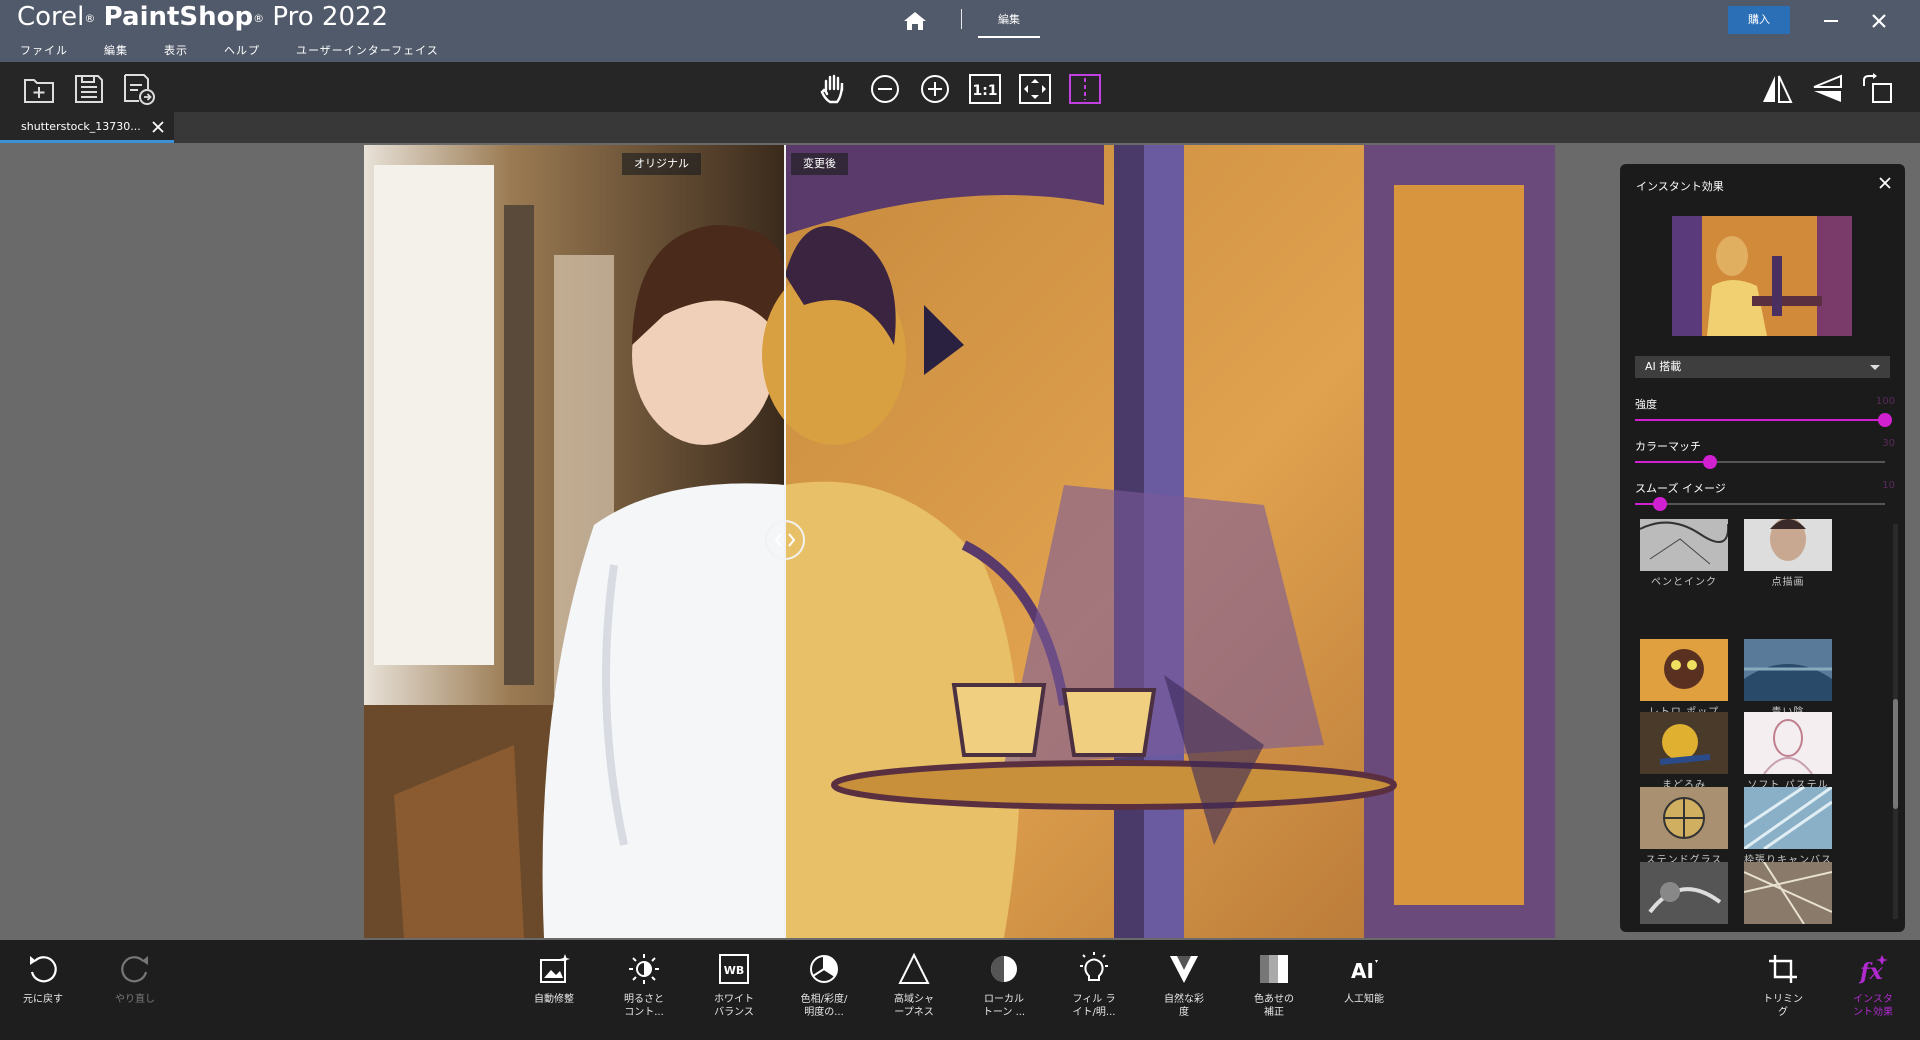 Image resolution: width=1920 pixels, height=1040 pixels. I want to click on flip-horizontal-icon, so click(1777, 89).